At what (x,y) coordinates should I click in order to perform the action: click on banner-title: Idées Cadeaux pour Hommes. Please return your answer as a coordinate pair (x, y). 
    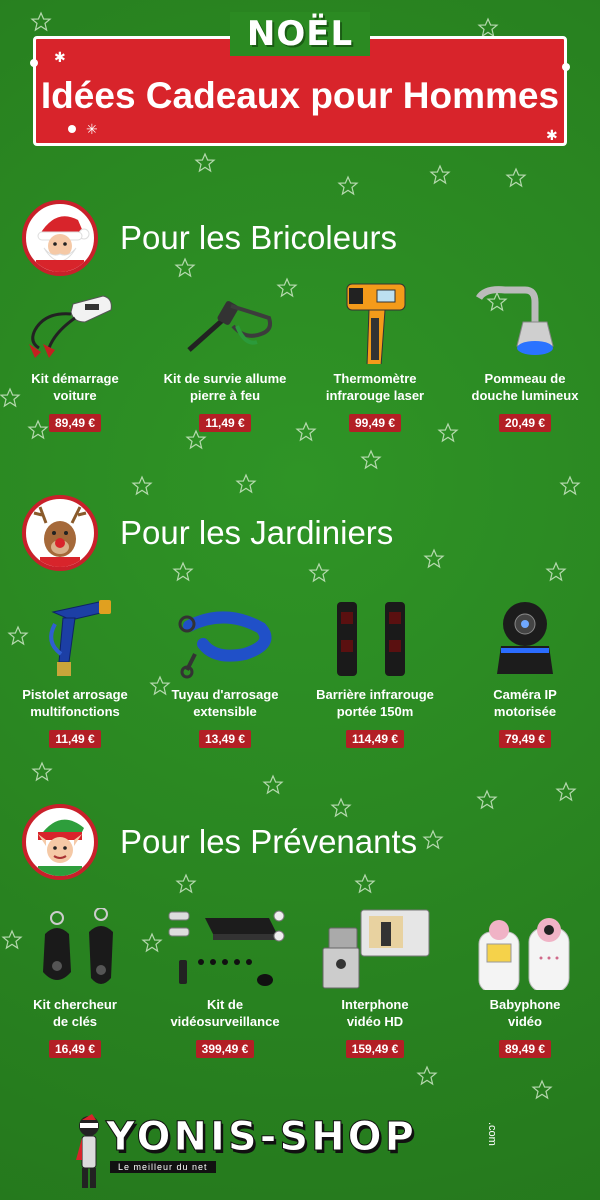
    Looking at the image, I should click on (300, 95).